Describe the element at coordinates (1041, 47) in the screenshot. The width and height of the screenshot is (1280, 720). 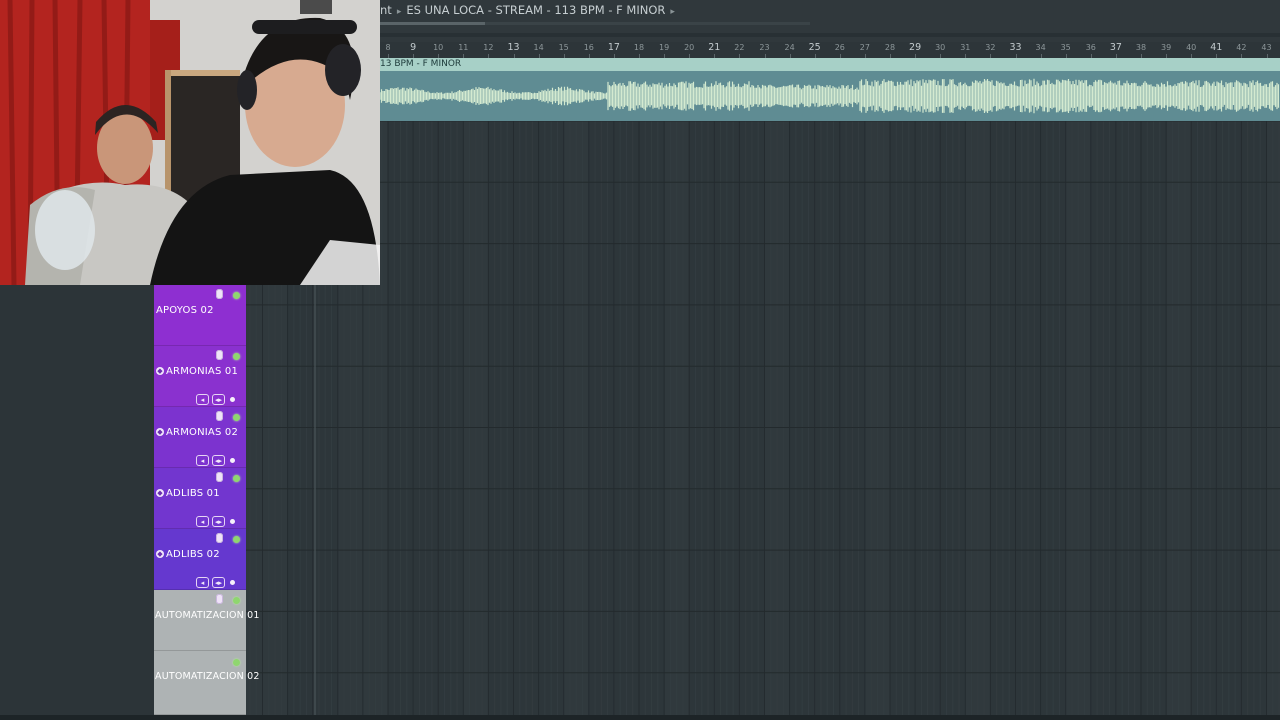
I see `ruler-bar-34: 34` at that location.